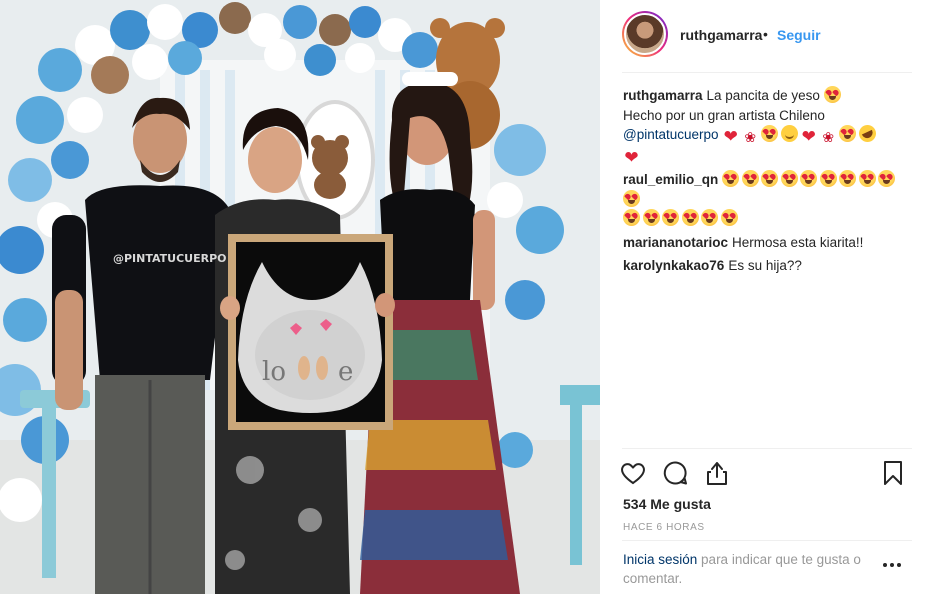 Image resolution: width=928 pixels, height=594 pixels. Describe the element at coordinates (170, 258) in the screenshot. I see `shirt-text: @PINTATUCUERPO` at that location.